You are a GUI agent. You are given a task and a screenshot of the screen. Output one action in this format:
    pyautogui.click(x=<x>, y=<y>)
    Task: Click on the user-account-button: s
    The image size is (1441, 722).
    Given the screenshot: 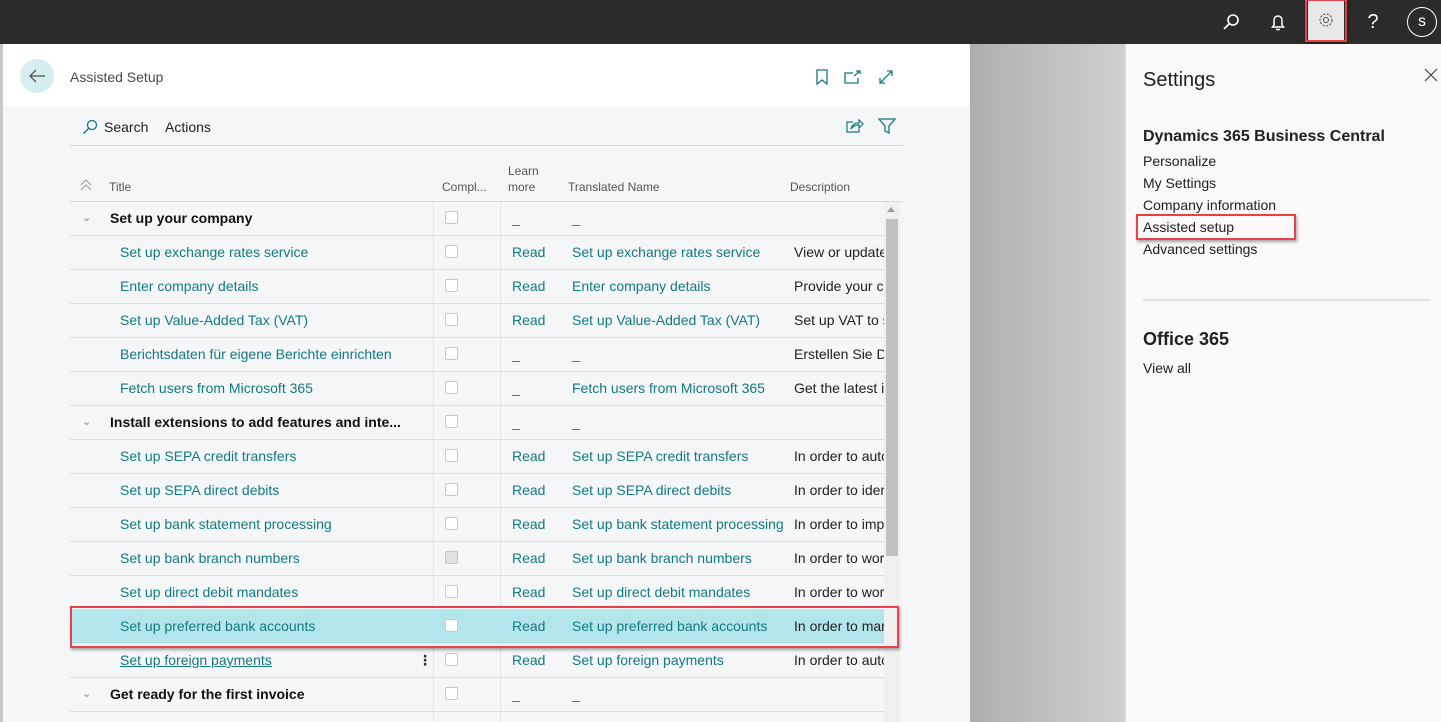 What is the action you would take?
    pyautogui.click(x=1421, y=22)
    